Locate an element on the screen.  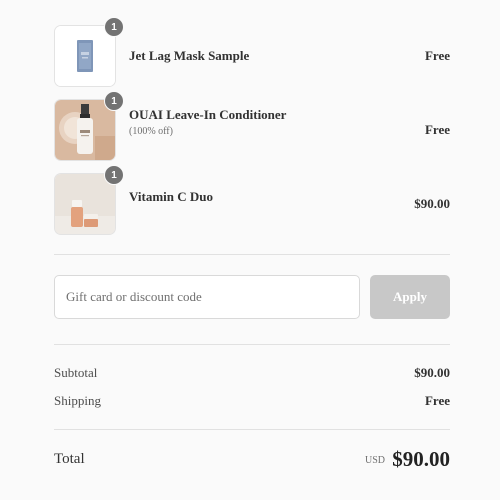
conditioner-bottle-icon is located at coordinates (85, 130).